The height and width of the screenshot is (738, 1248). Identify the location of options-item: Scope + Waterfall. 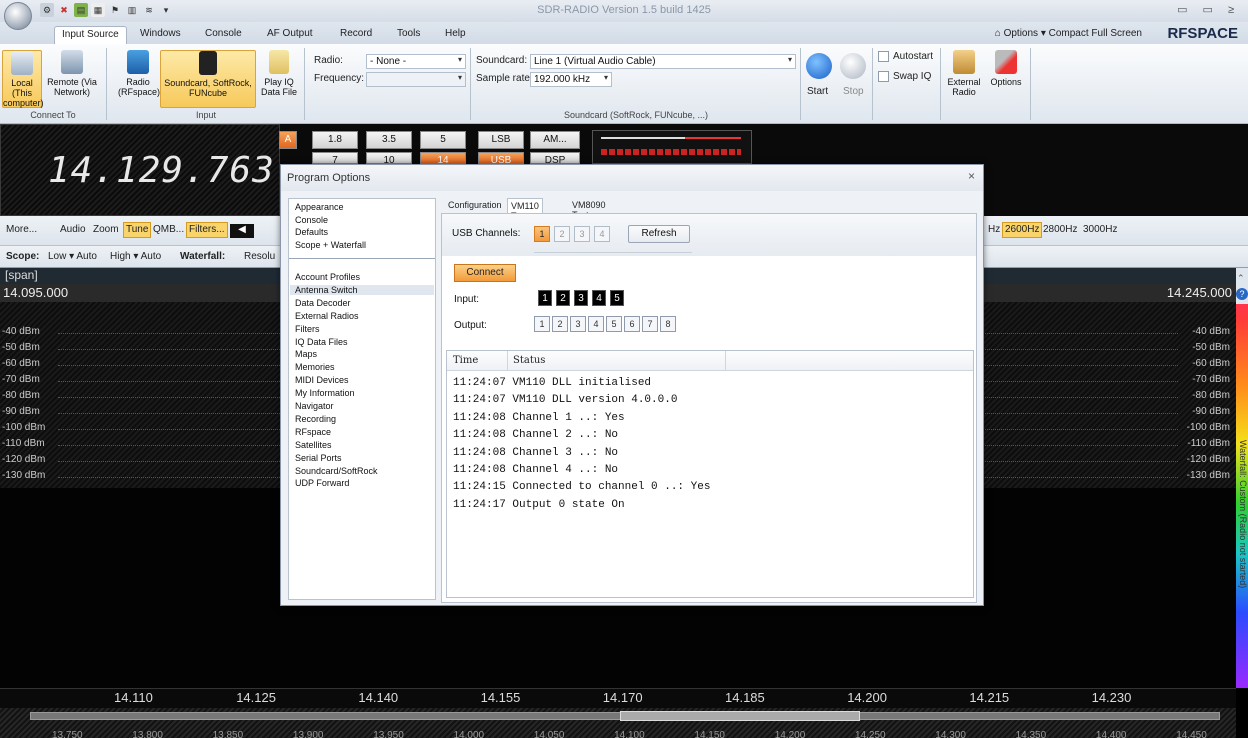
(330, 245).